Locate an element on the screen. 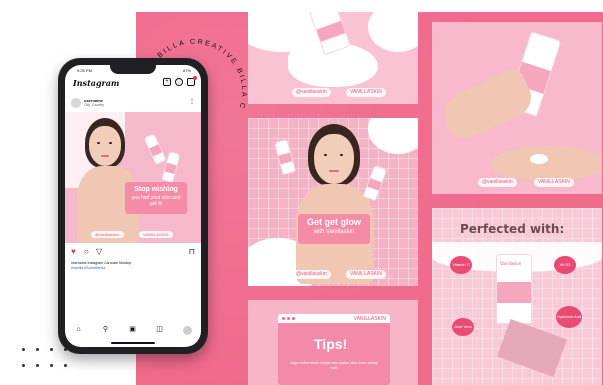  ingredient-blob-2: Vit B3 is located at coordinates (565, 265).